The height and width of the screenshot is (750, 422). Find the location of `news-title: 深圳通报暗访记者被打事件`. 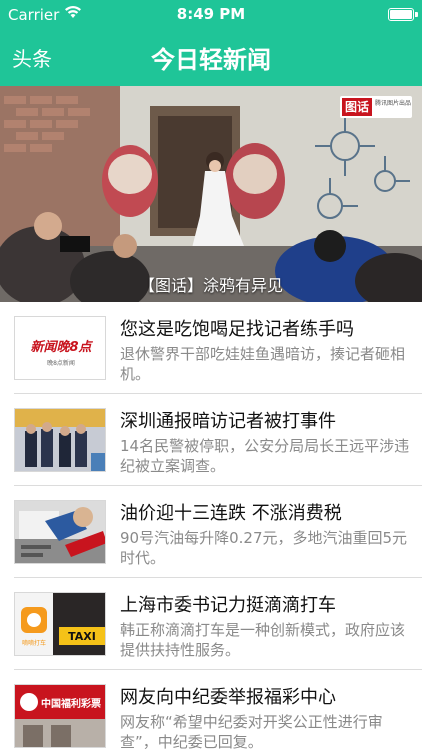

news-title: 深圳通报暗访记者被打事件 is located at coordinates (228, 421).